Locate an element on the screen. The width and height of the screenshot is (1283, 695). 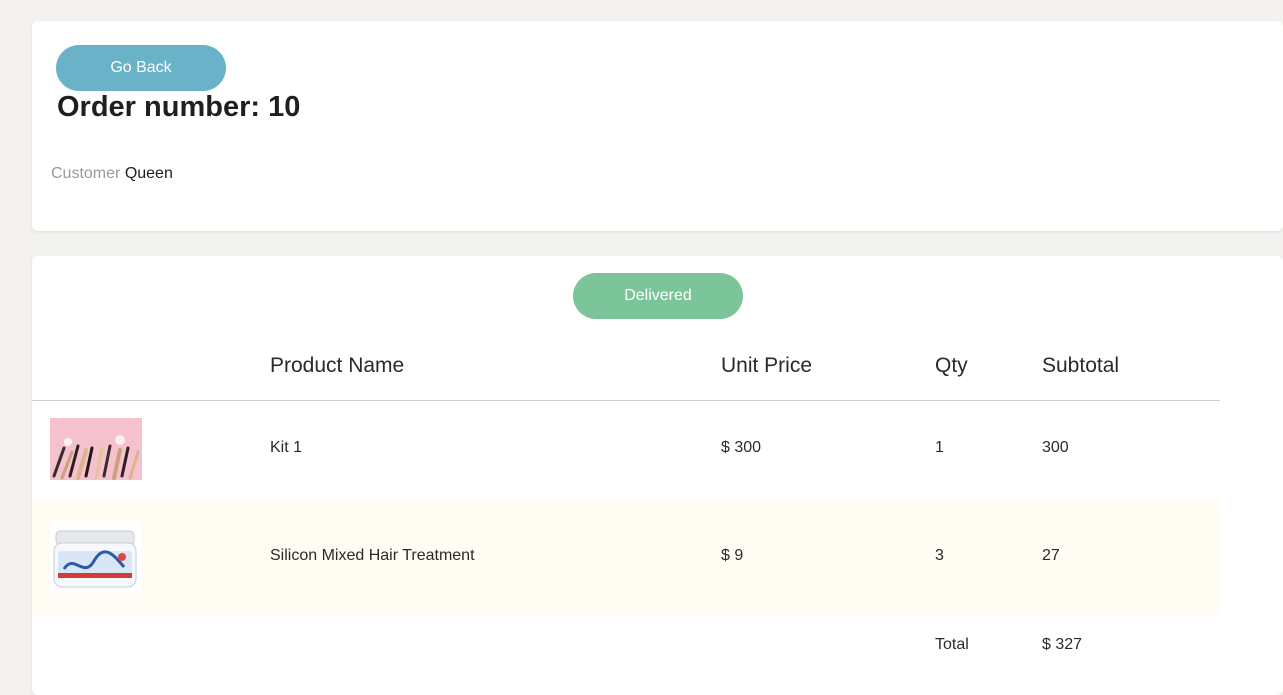
table-row: Kit 1 $ 300 1 300 is located at coordinates (626, 448).